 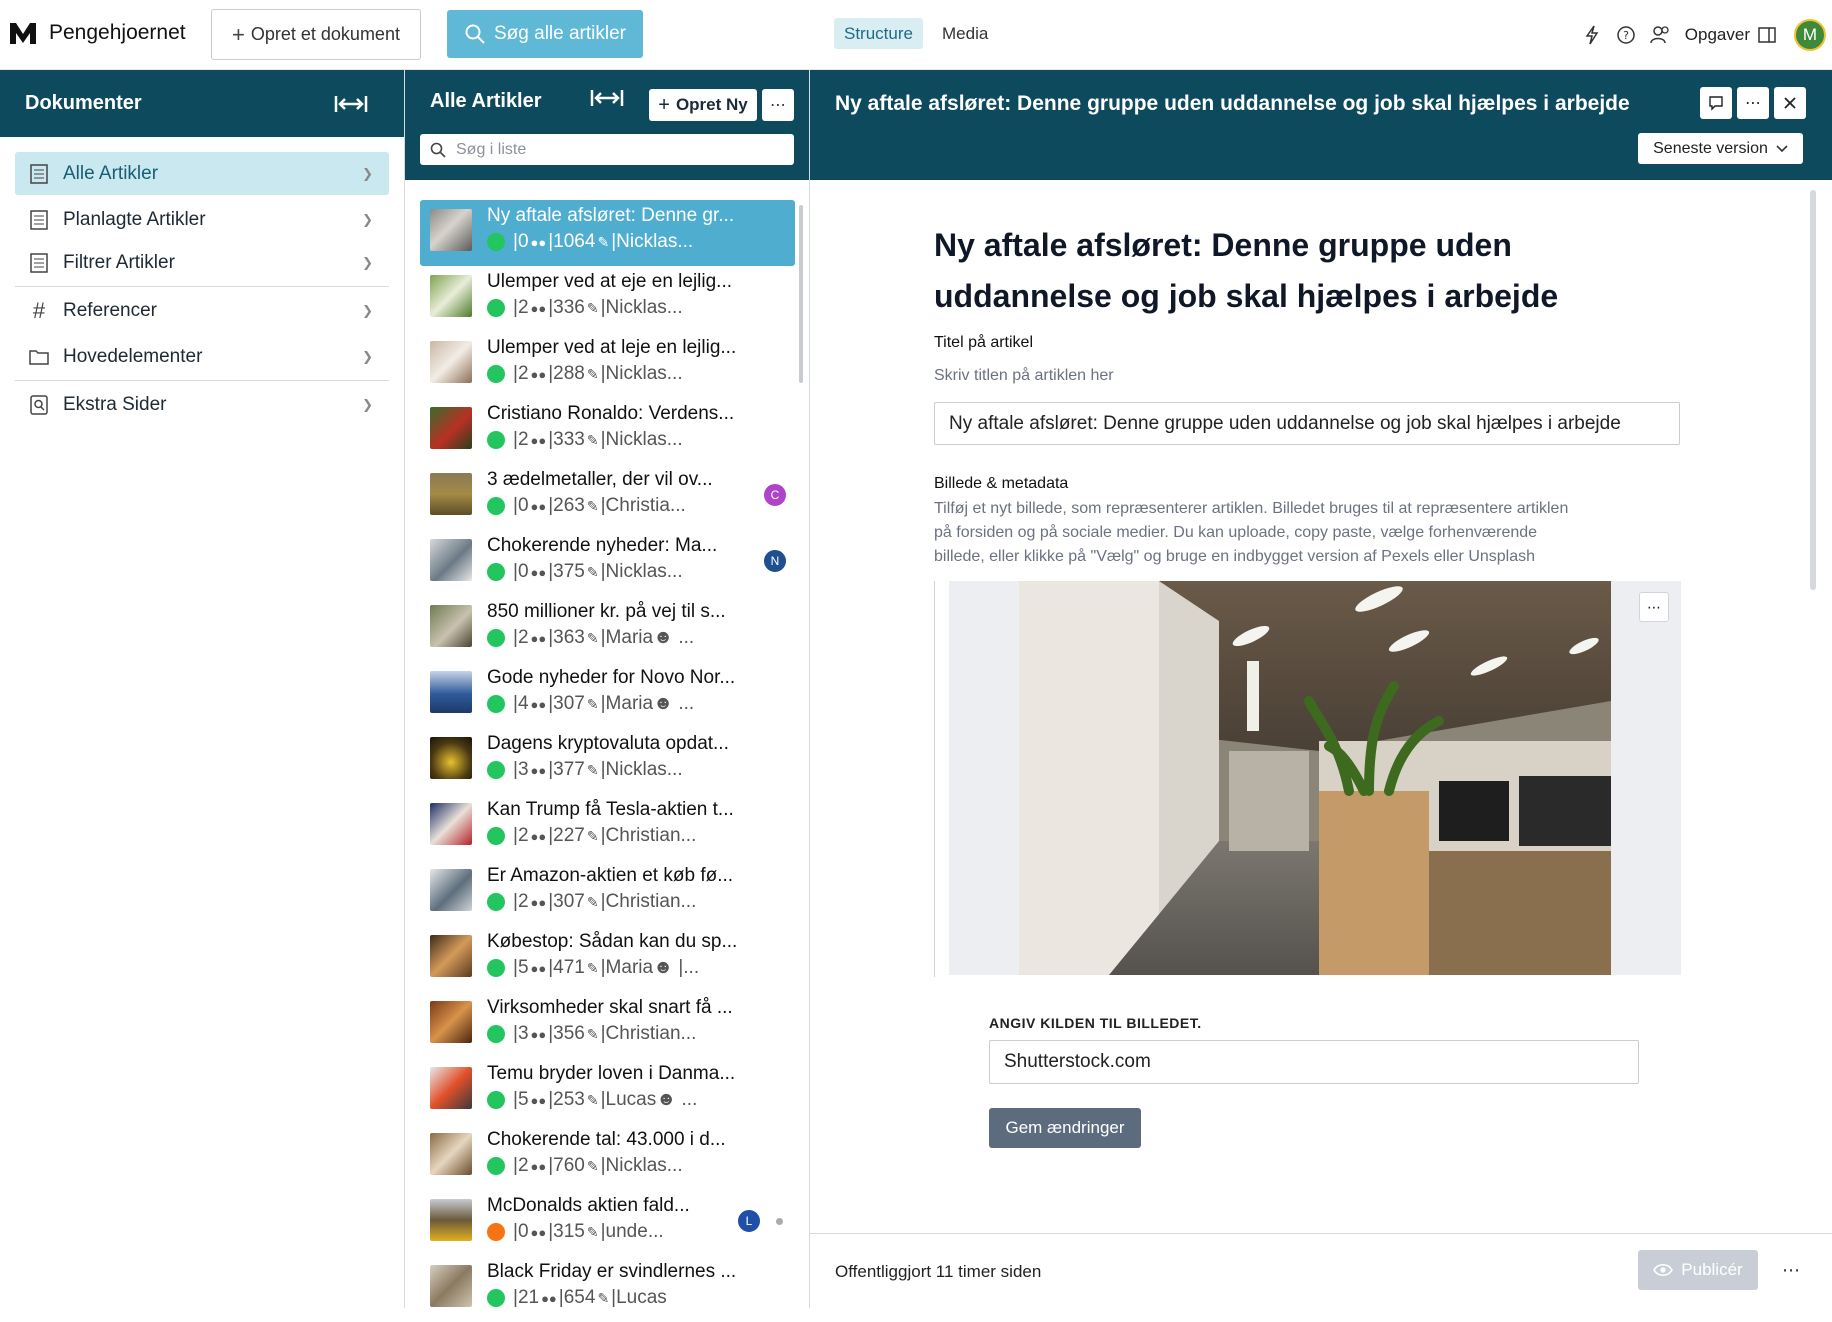 What do you see at coordinates (878, 33) in the screenshot?
I see `tab-structure: Structure` at bounding box center [878, 33].